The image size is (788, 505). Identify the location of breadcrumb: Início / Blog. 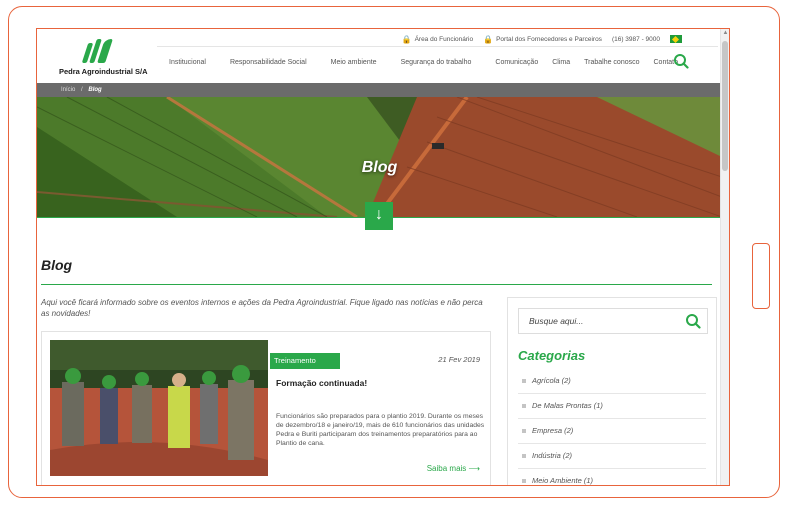
(379, 90).